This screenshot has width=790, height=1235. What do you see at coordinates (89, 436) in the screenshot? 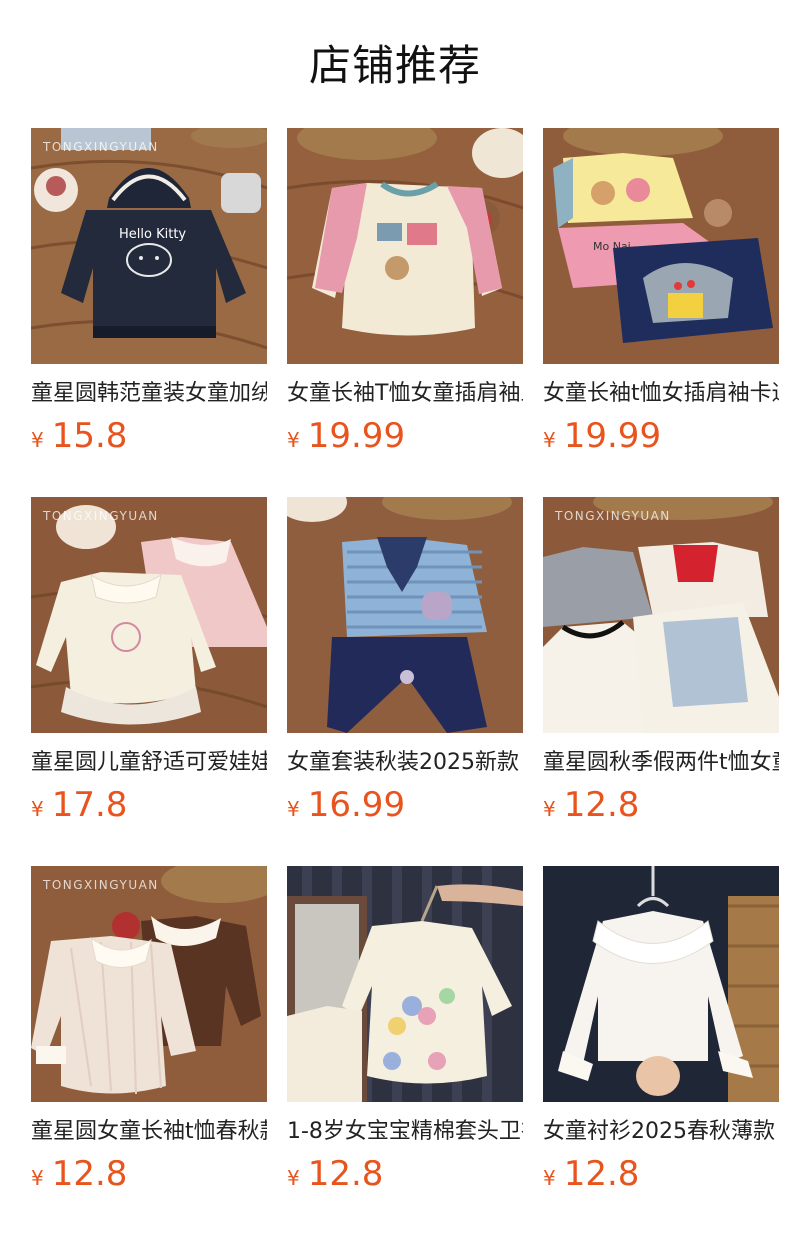
I see `price-value: 15.8` at bounding box center [89, 436].